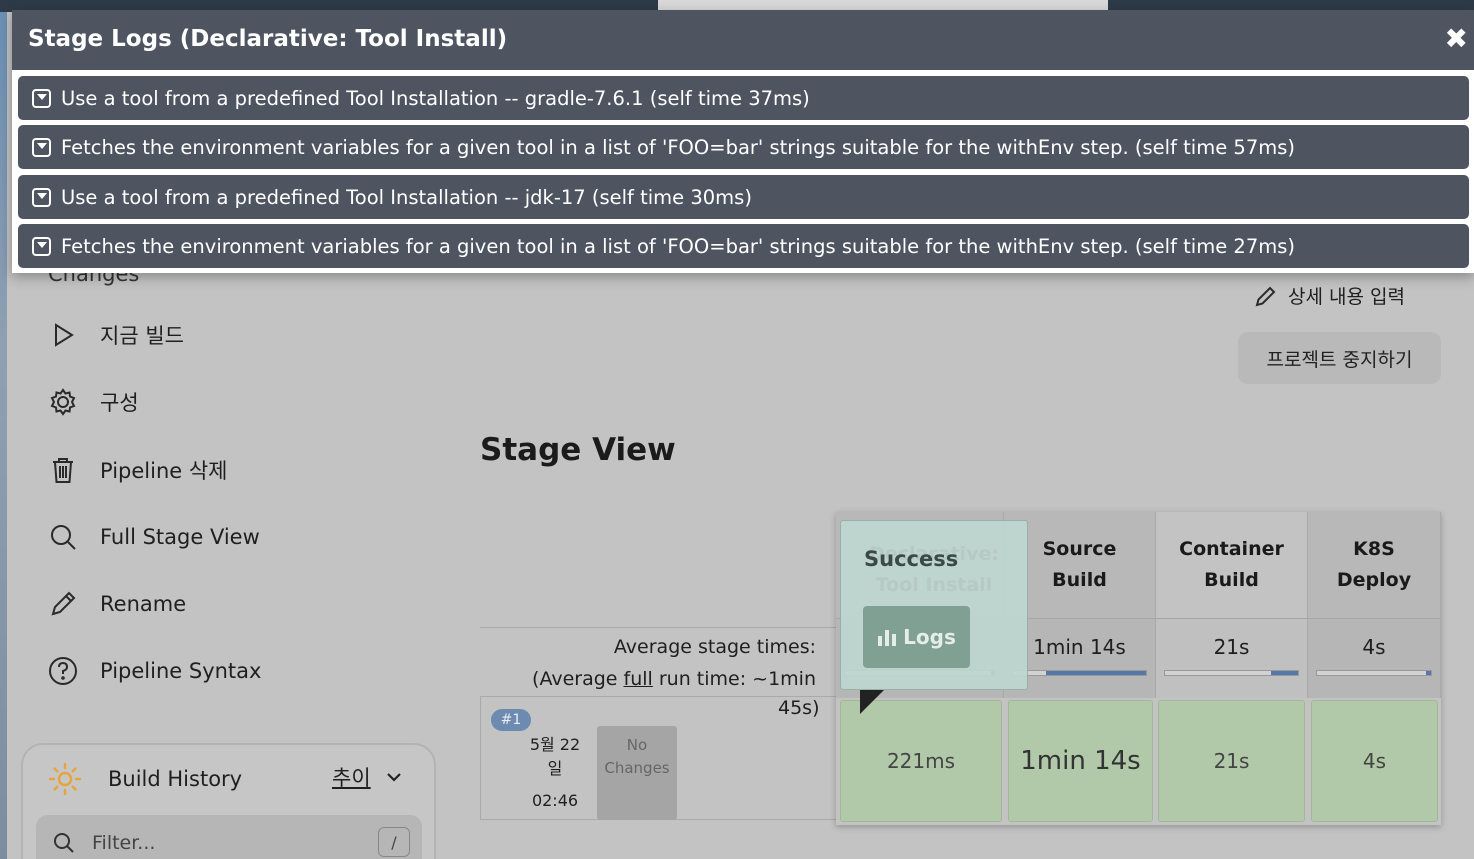 The height and width of the screenshot is (859, 1474). Describe the element at coordinates (65, 779) in the screenshot. I see `sun-icon` at that location.